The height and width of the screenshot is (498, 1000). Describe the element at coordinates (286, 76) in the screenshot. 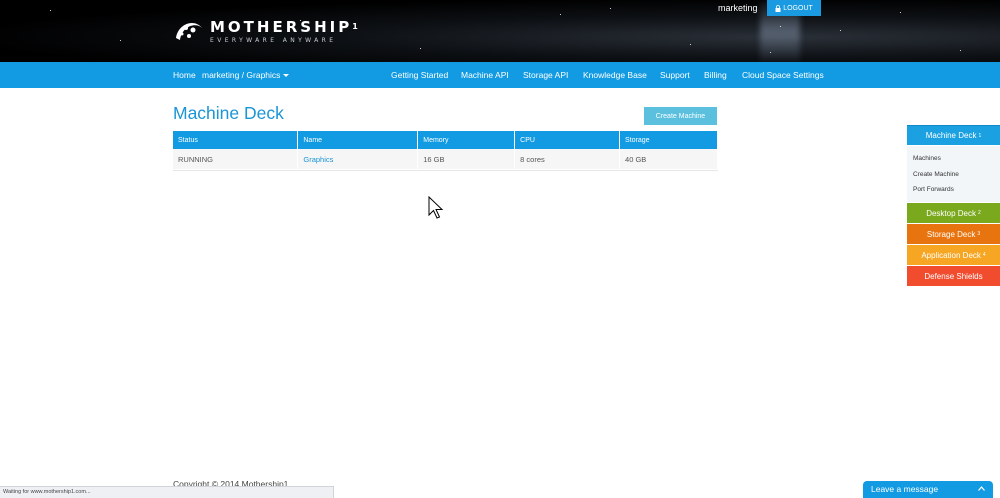

I see `caret-down-icon` at that location.